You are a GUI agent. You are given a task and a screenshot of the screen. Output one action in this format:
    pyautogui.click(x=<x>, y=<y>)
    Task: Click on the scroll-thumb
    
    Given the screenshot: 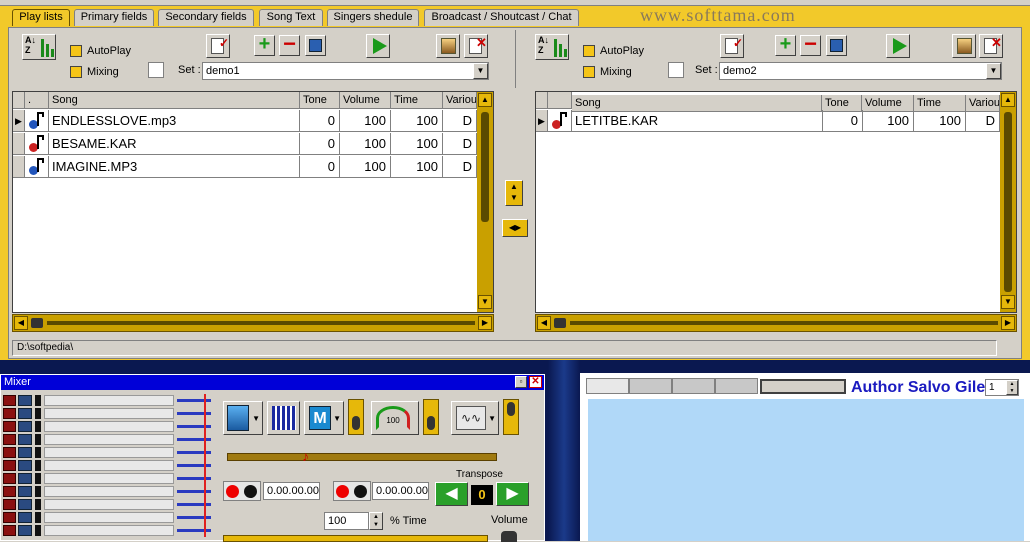 What is the action you would take?
    pyautogui.click(x=485, y=167)
    